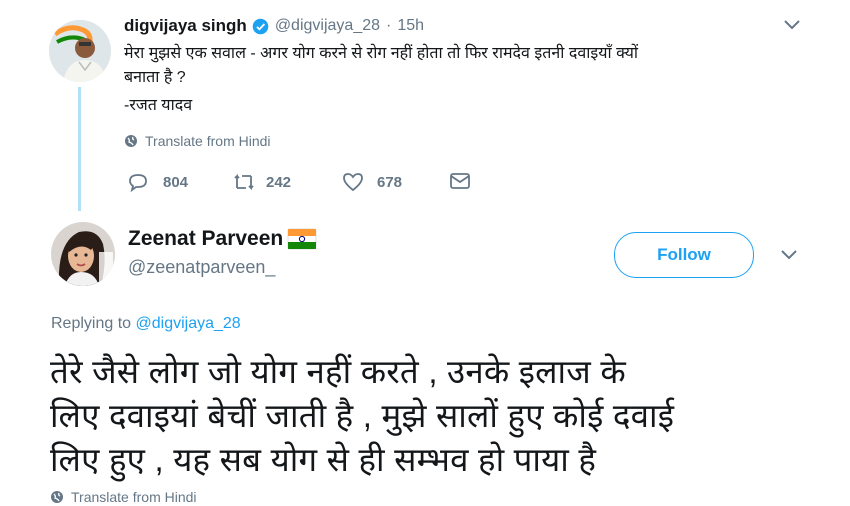  I want to click on reply-translate-link: Translate from Hindi, so click(123, 497).